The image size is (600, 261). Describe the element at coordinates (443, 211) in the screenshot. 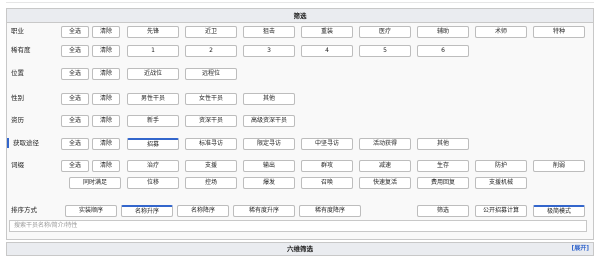

I see `filter-button: 筛选` at that location.